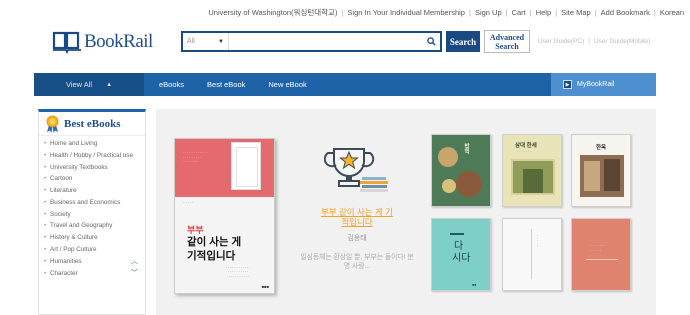  I want to click on search-button: Search, so click(463, 41).